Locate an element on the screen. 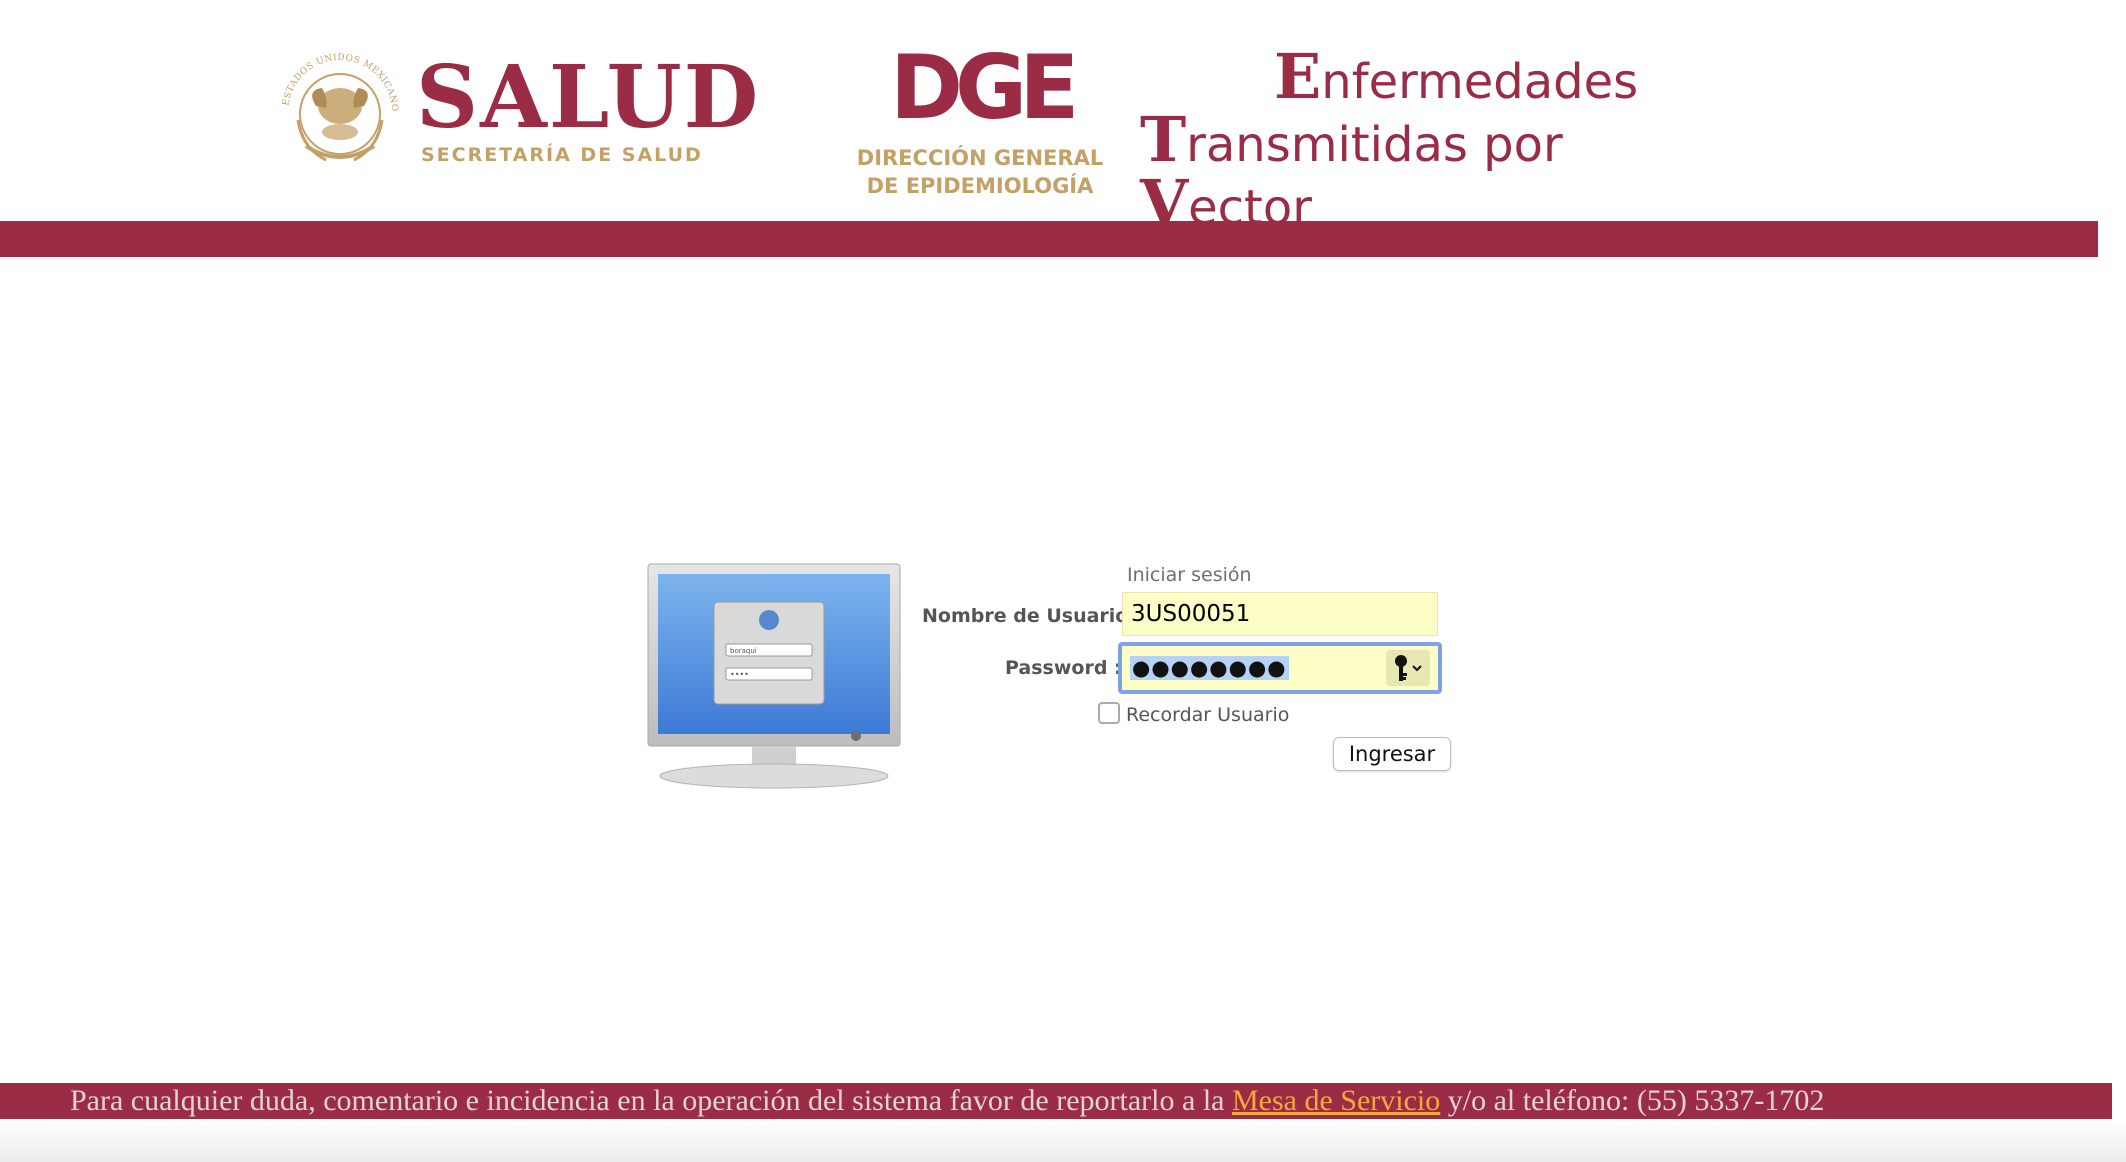 The height and width of the screenshot is (1162, 2126). bottom-strip is located at coordinates (1063, 1140).